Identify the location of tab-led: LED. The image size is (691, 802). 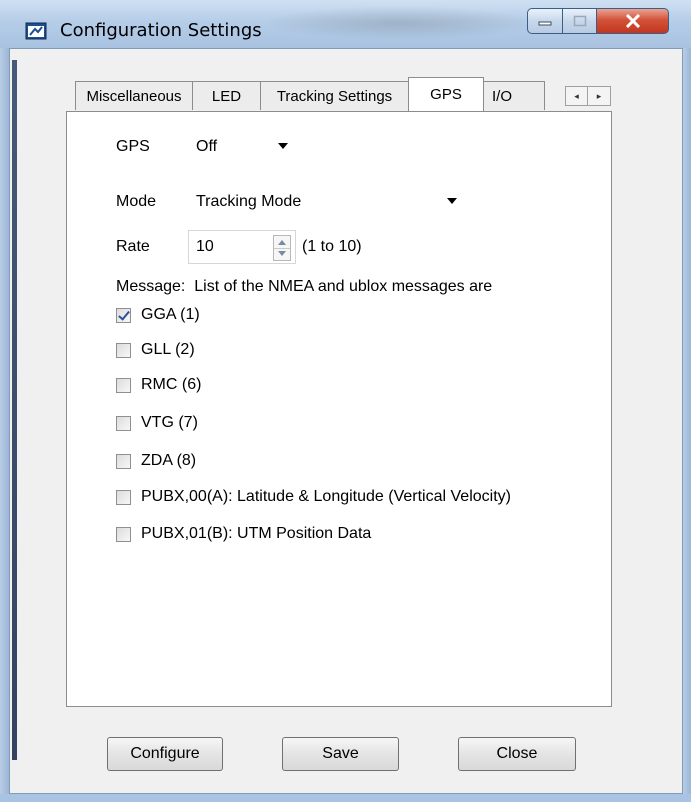
(226, 95).